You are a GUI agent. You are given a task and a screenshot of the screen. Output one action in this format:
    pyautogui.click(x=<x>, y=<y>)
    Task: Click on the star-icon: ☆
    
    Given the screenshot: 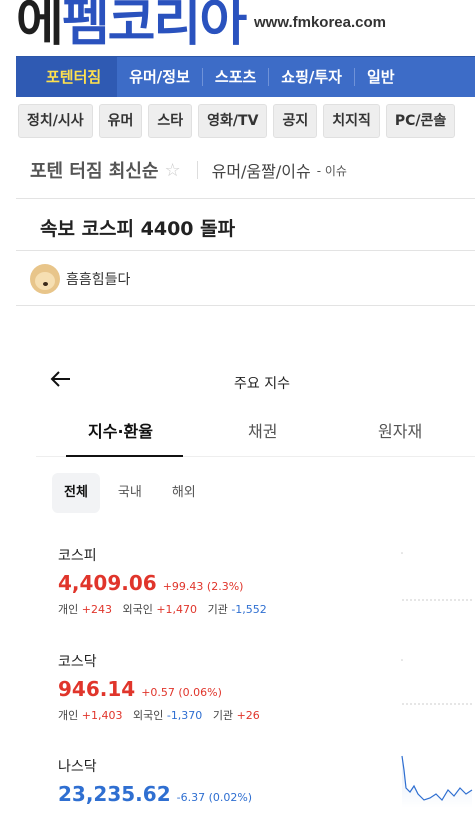 What is the action you would take?
    pyautogui.click(x=172, y=170)
    